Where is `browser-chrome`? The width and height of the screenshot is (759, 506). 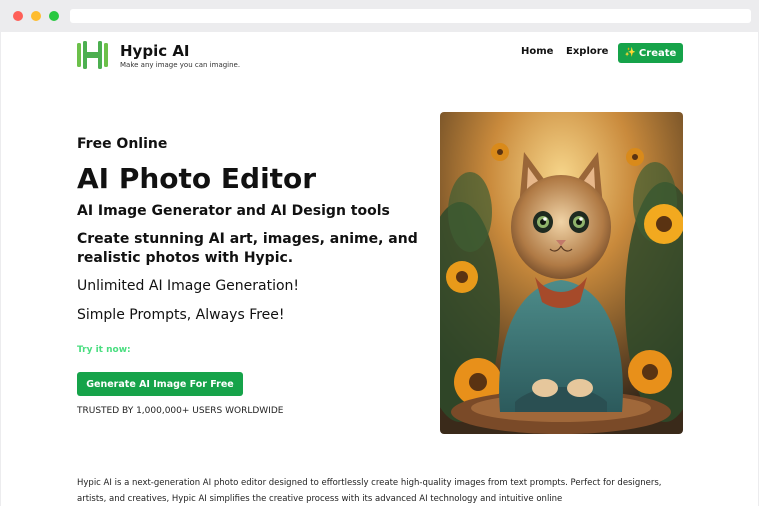 browser-chrome is located at coordinates (379, 16).